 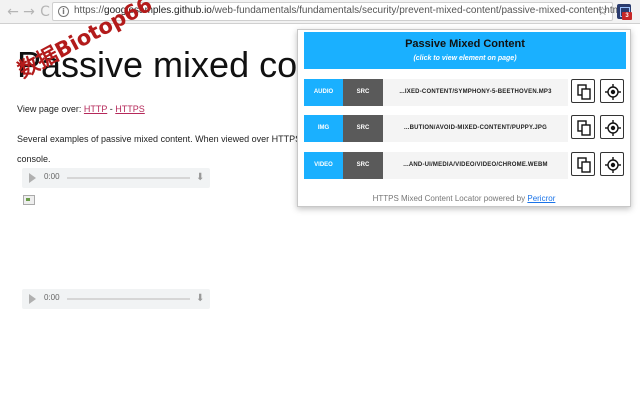 I want to click on audio-player: 0:00 ⬇, so click(x=116, y=178).